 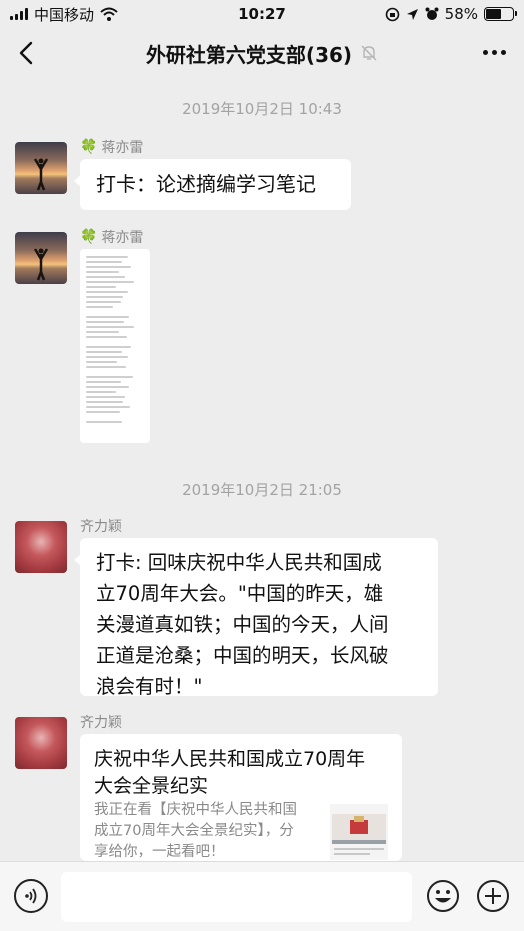 What do you see at coordinates (493, 896) in the screenshot?
I see `plus-icon` at bounding box center [493, 896].